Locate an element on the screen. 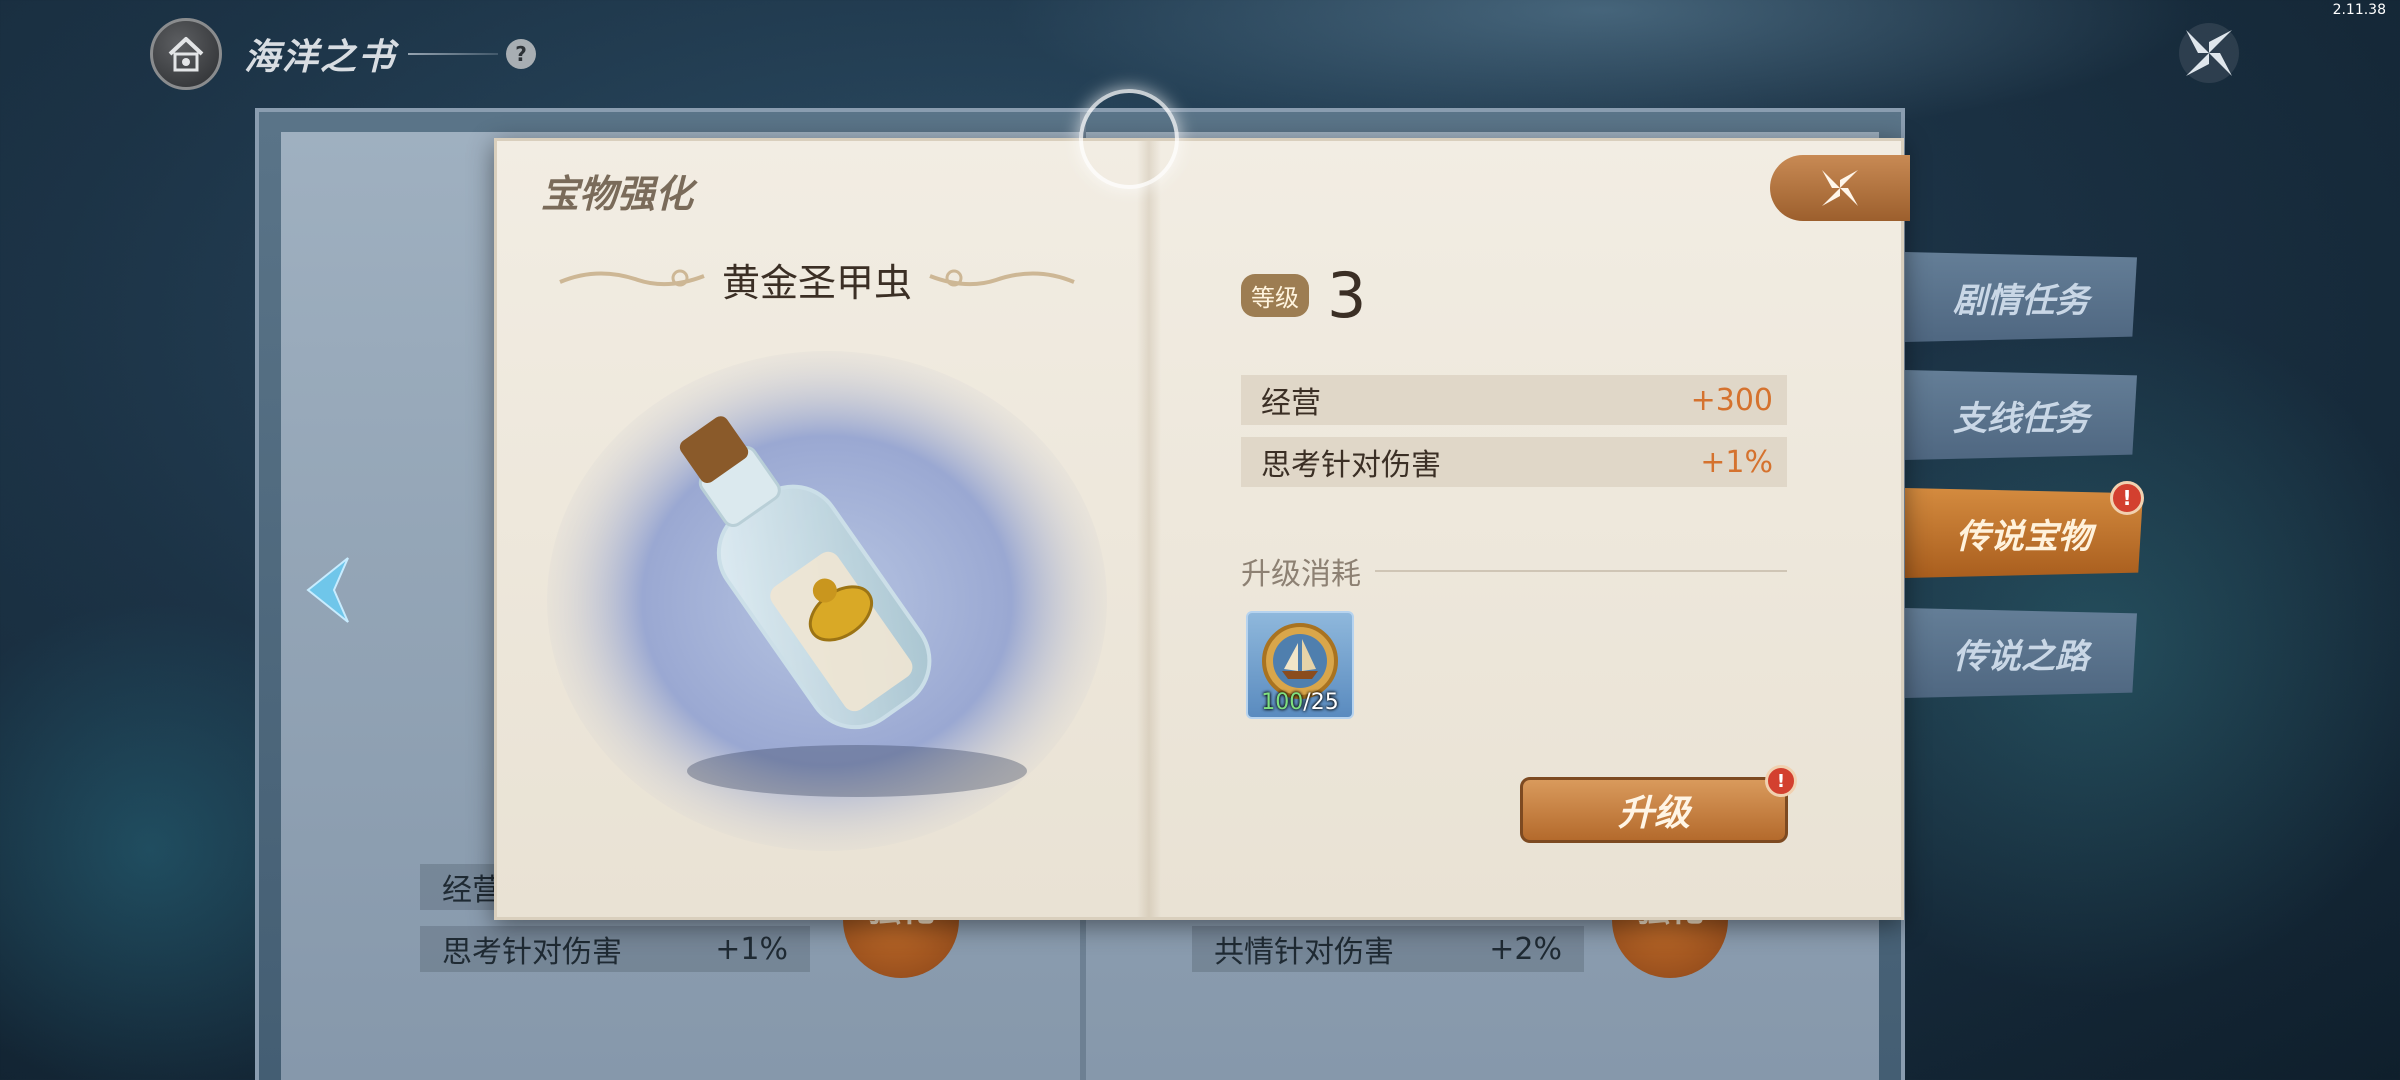 Image resolution: width=2400 pixels, height=1080 pixels. tab-story-quests: 剧情任务 is located at coordinates (2021, 297).